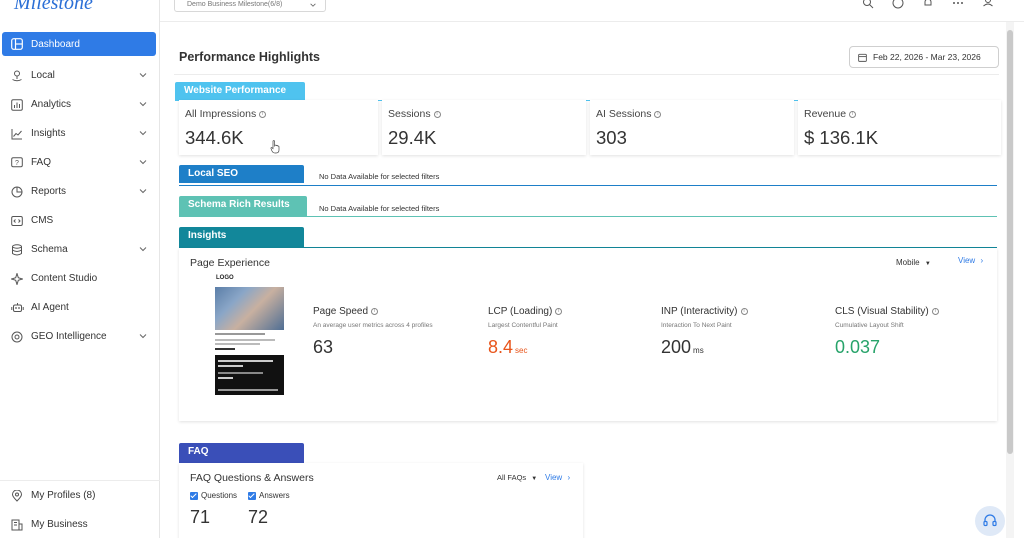 This screenshot has height=538, width=1024. What do you see at coordinates (899, 127) in the screenshot?
I see `metric-card-revenue: Revenue i $ 136.1K` at bounding box center [899, 127].